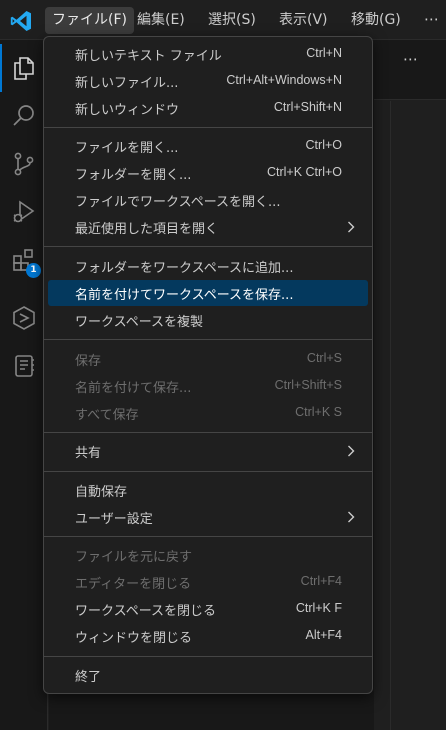 Image resolution: width=446 pixels, height=730 pixels. Describe the element at coordinates (410, 70) in the screenshot. I see `editor-tab-bar` at that location.